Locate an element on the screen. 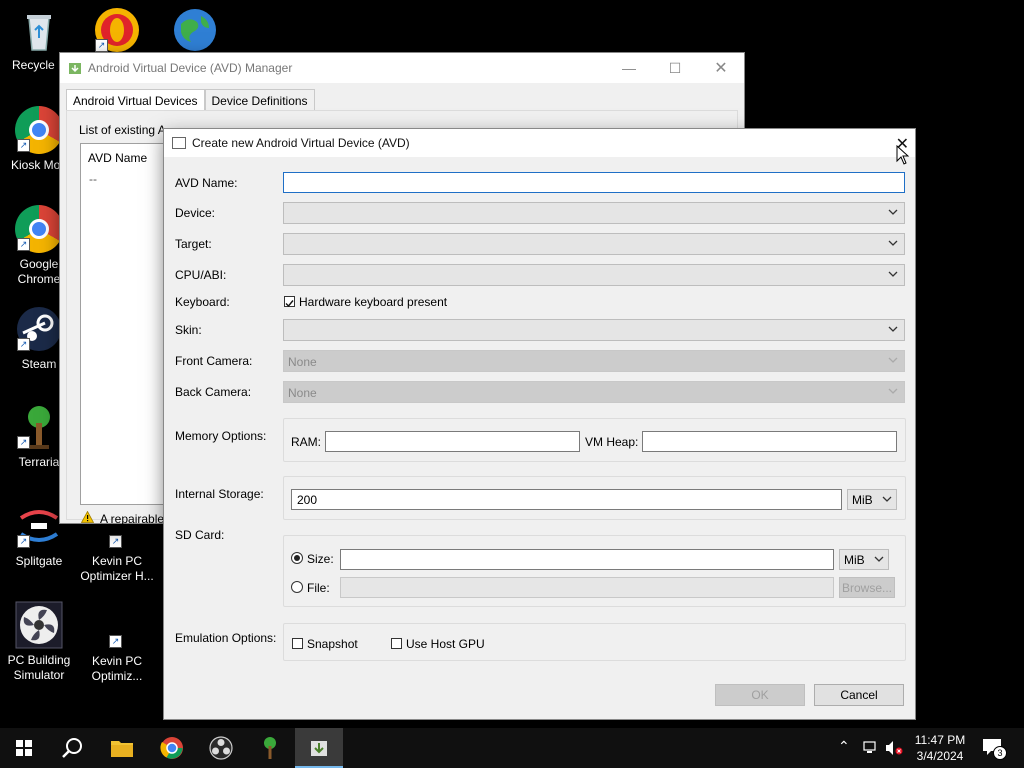  sd-file-label: File: is located at coordinates (318, 588).